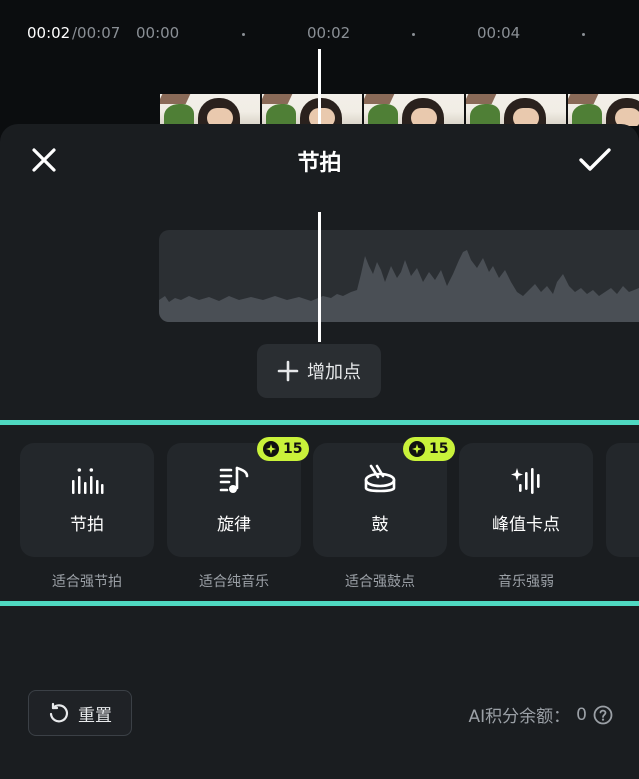 This screenshot has height=779, width=639. I want to click on beat-bars-icon, so click(88, 481).